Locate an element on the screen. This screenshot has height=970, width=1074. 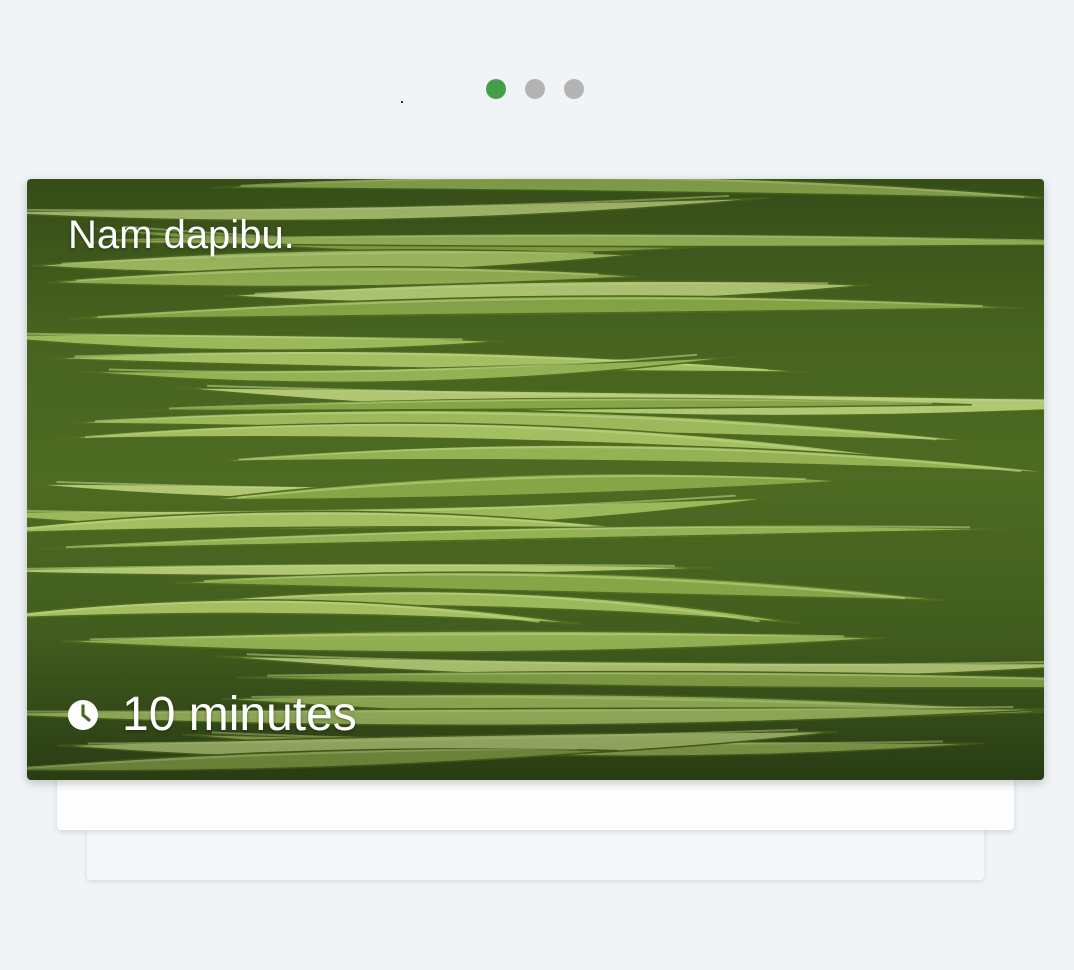
clock-icon is located at coordinates (83, 715).